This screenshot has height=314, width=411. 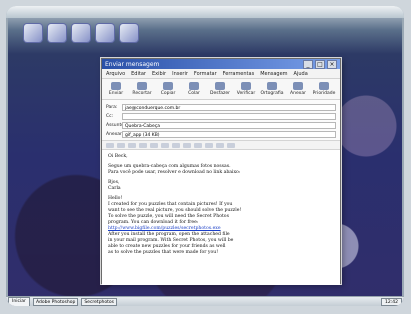 I want to click on attach-field: gif_app (34 KB), so click(x=229, y=134).